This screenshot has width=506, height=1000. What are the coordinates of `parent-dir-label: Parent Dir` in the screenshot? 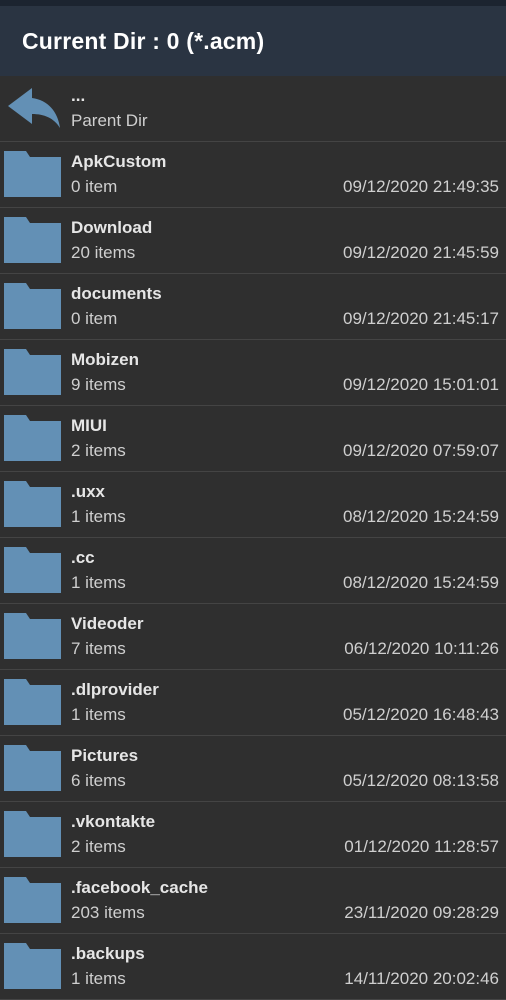 It's located at (109, 120).